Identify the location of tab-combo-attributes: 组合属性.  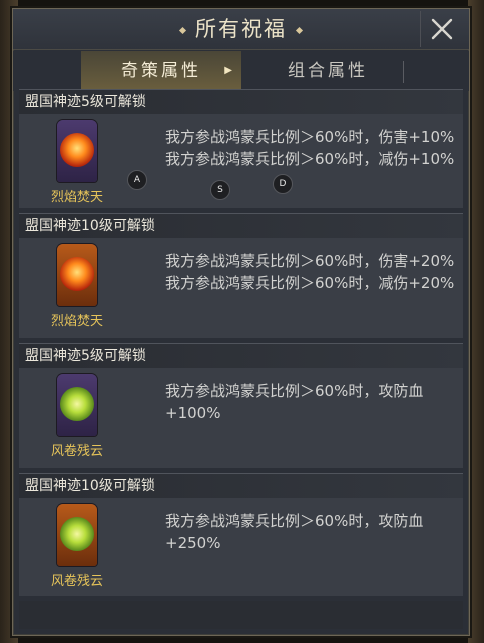
(328, 71).